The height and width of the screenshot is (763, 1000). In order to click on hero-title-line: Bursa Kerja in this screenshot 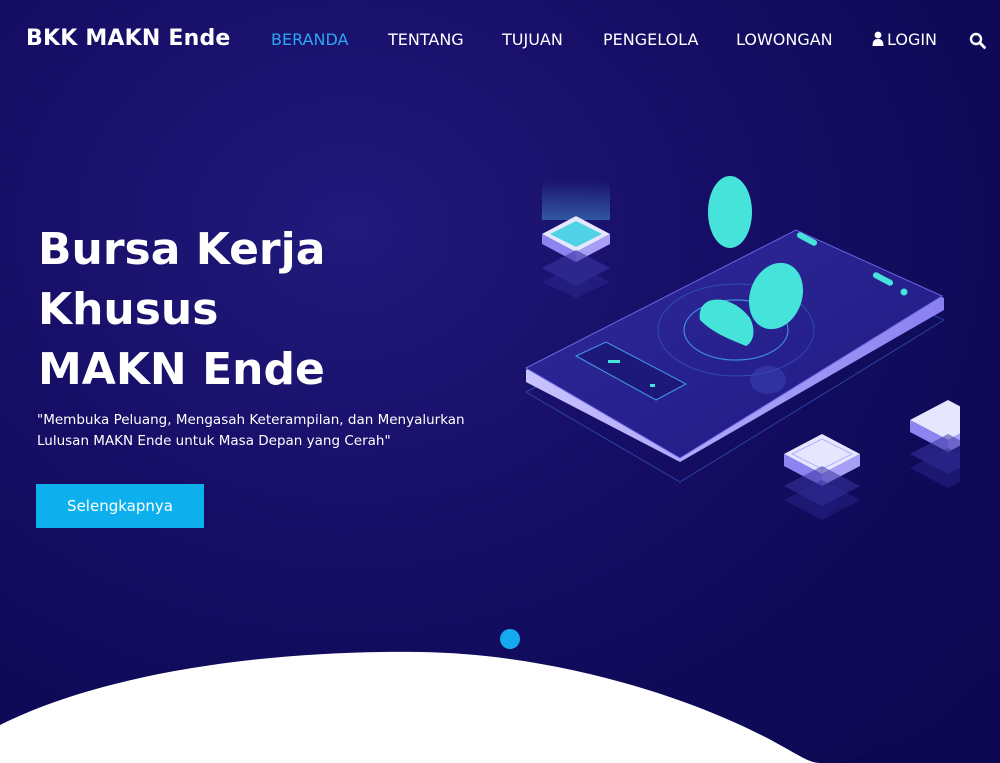, I will do `click(182, 249)`.